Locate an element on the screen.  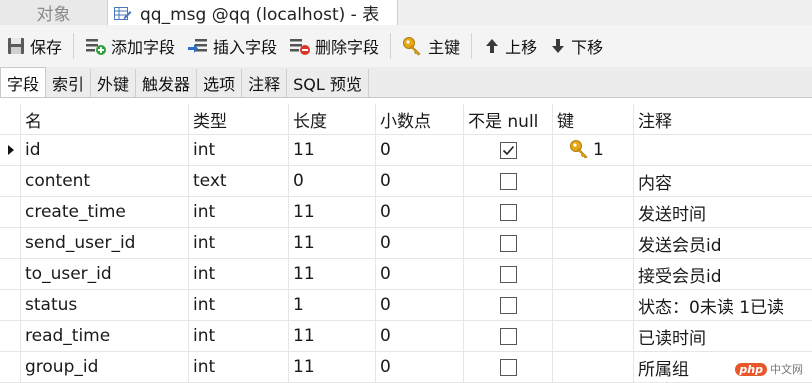
table-row: status int 1 0 状态：0未读 1已读 is located at coordinates (406, 305).